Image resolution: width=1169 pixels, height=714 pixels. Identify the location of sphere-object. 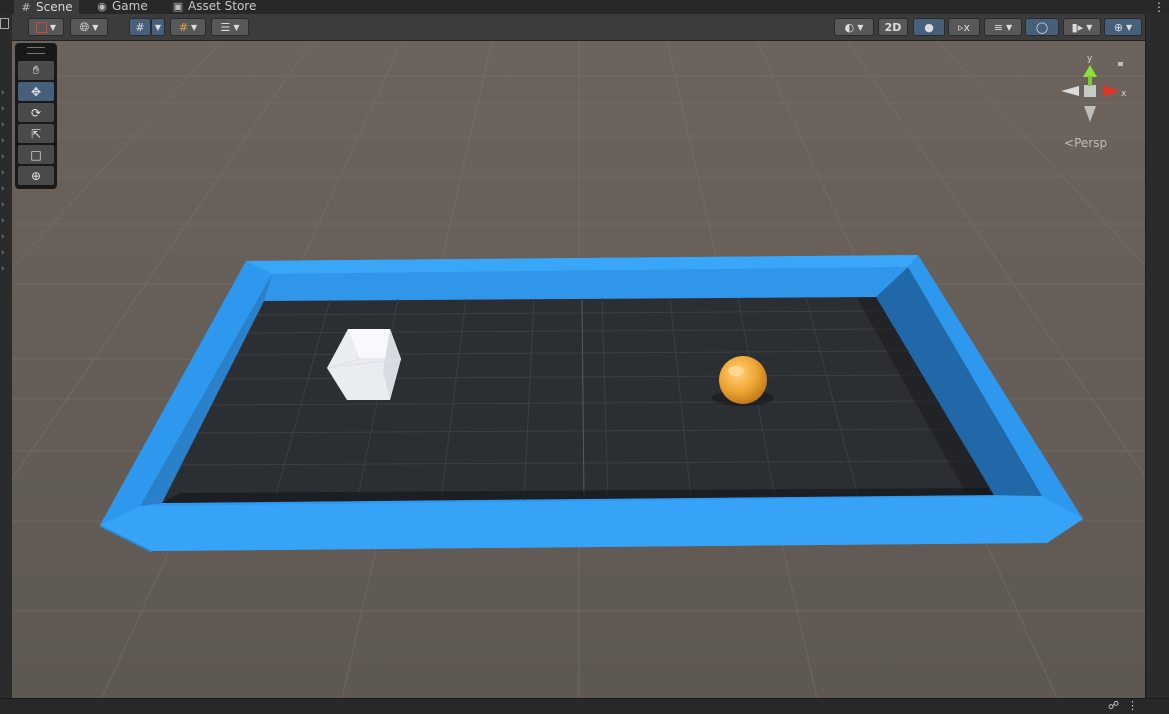
(743, 380).